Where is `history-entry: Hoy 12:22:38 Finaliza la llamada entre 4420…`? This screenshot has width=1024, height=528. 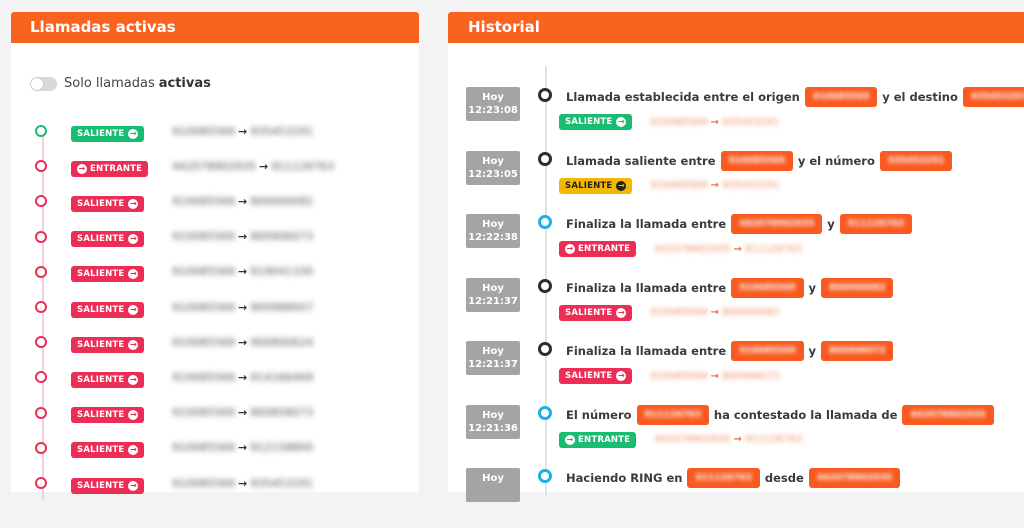
history-entry: Hoy 12:22:38 Finaliza la llamada entre 4420… is located at coordinates (745, 244).